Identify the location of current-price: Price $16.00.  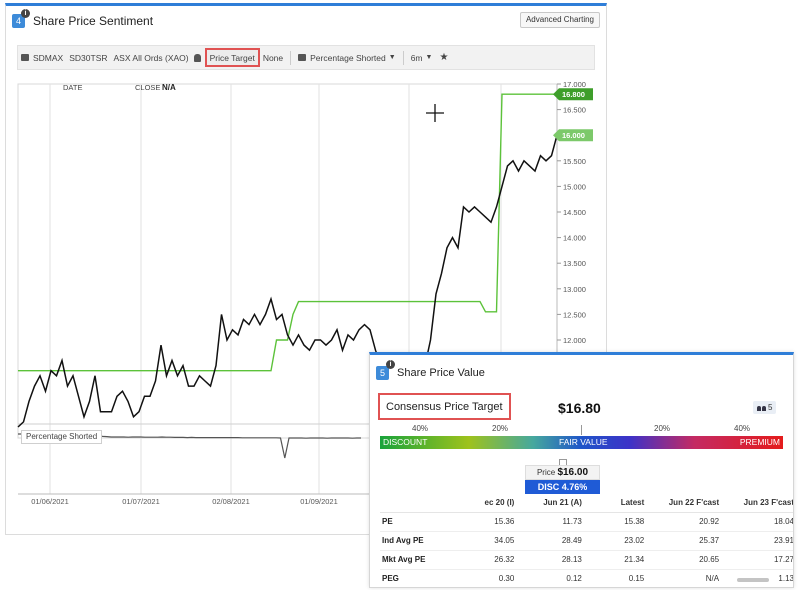
(562, 472).